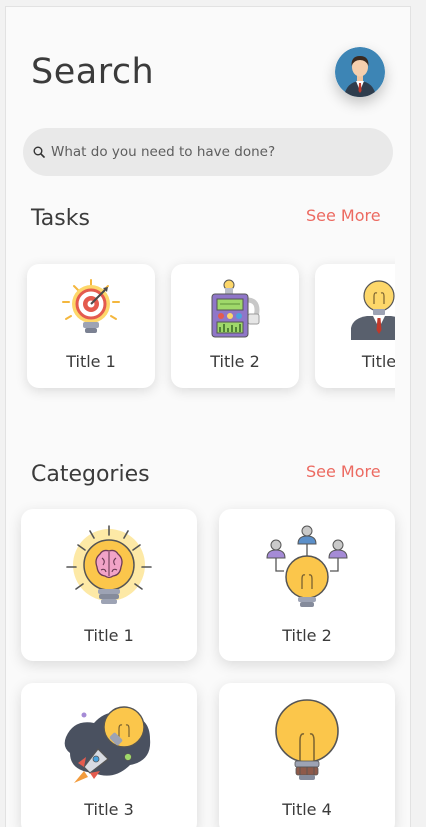 This screenshot has width=426, height=827. I want to click on category-card: Title 1, so click(109, 585).